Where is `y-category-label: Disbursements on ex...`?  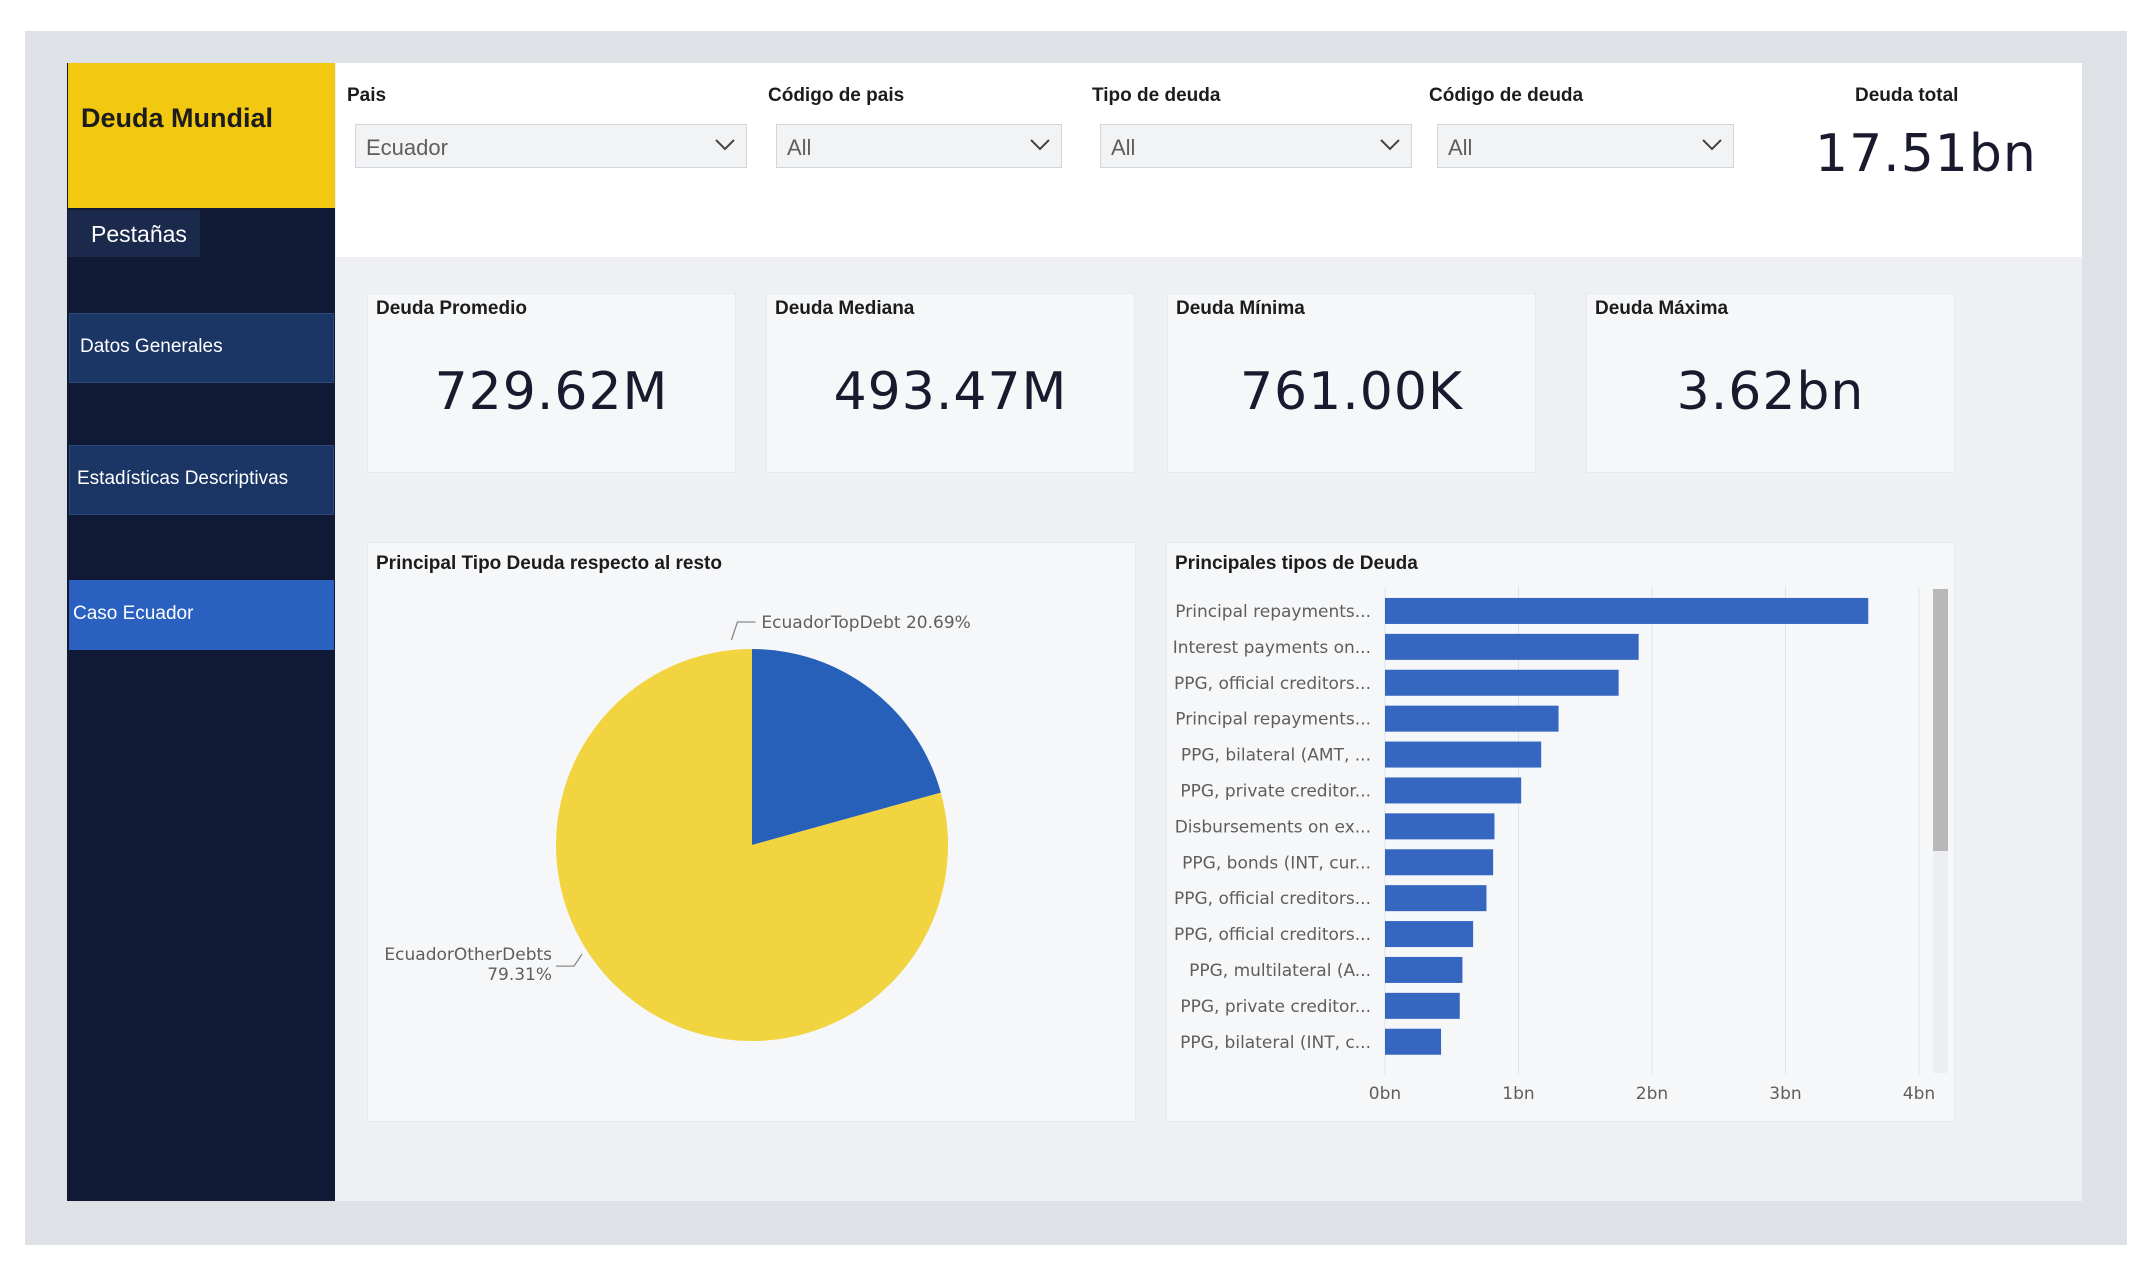 y-category-label: Disbursements on ex... is located at coordinates (1273, 827).